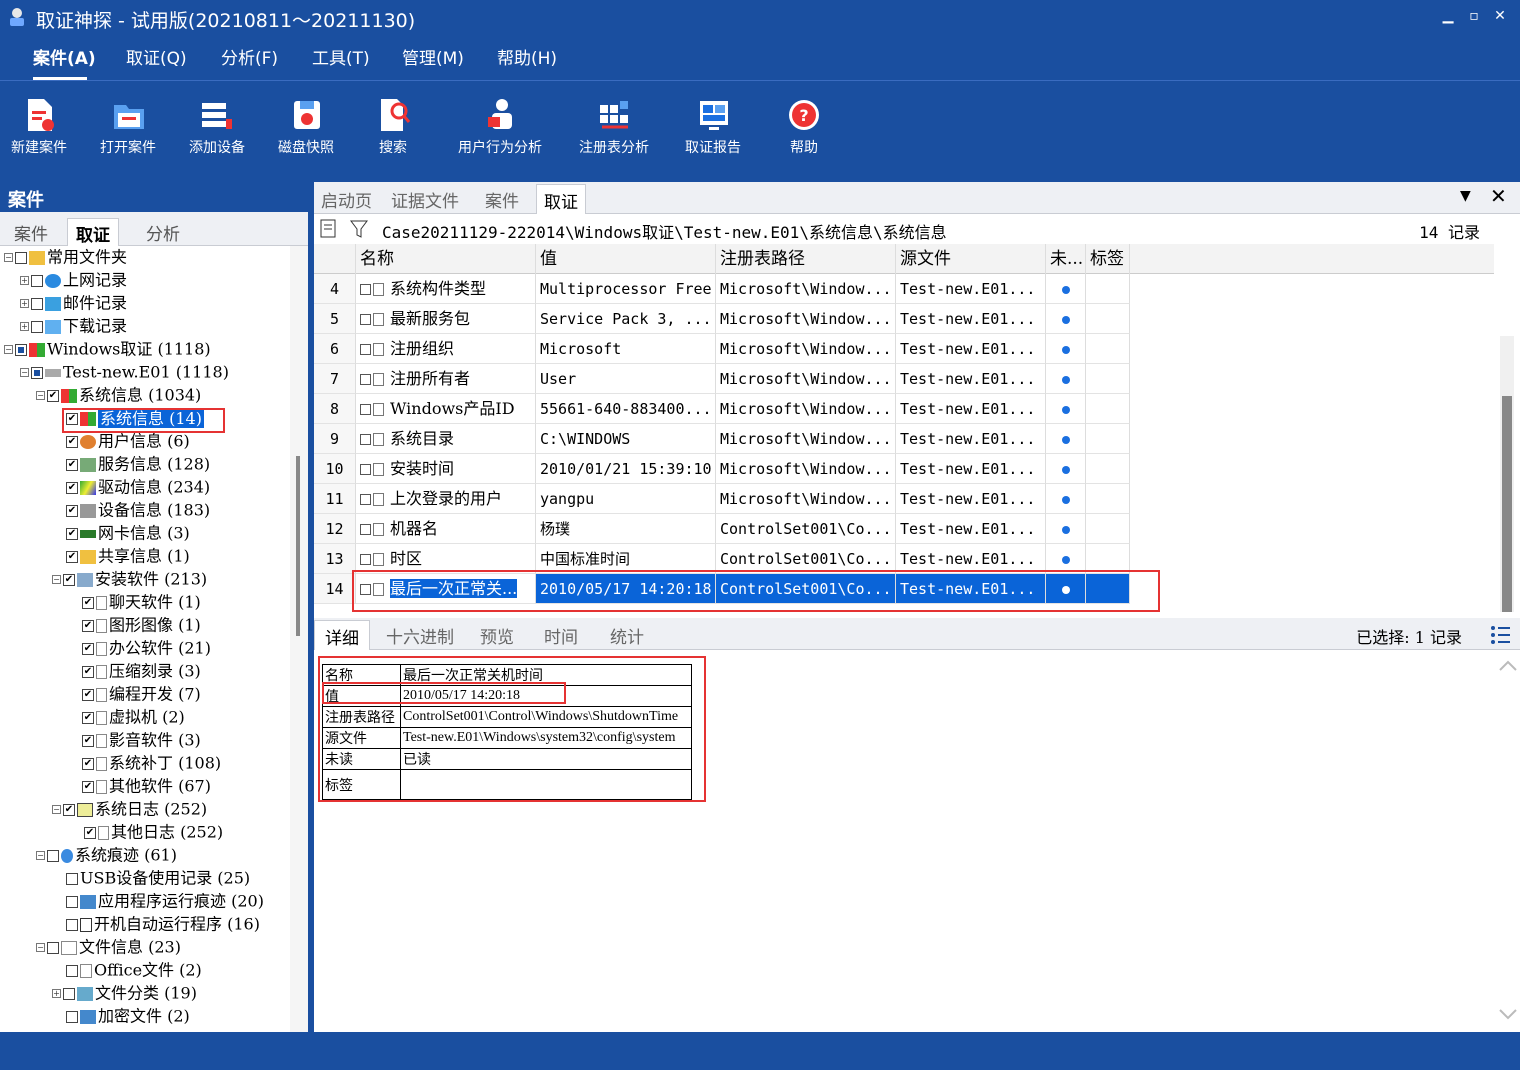 This screenshot has height=1070, width=1520. I want to click on tree-node: − 文件信息 (23), so click(108, 947).